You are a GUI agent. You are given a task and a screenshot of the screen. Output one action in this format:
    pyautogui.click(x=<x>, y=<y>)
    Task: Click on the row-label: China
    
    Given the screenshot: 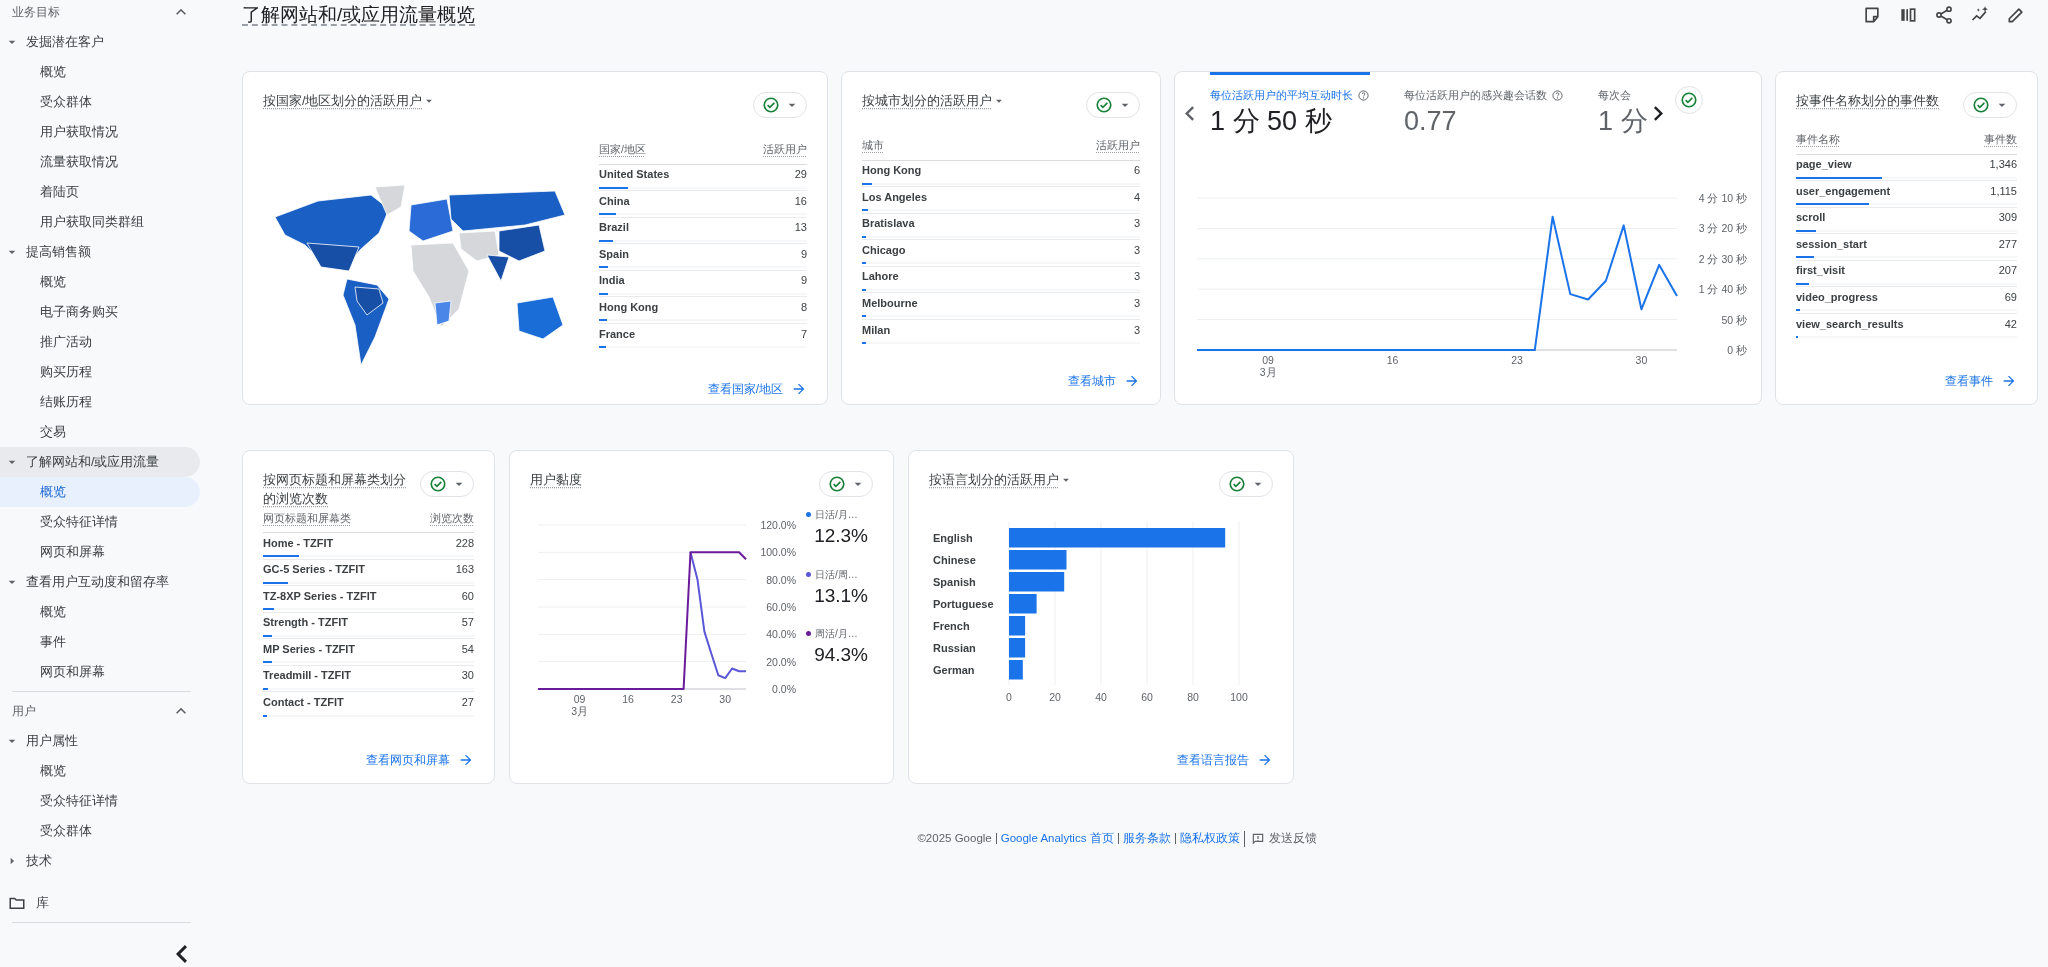 What is the action you would take?
    pyautogui.click(x=614, y=201)
    